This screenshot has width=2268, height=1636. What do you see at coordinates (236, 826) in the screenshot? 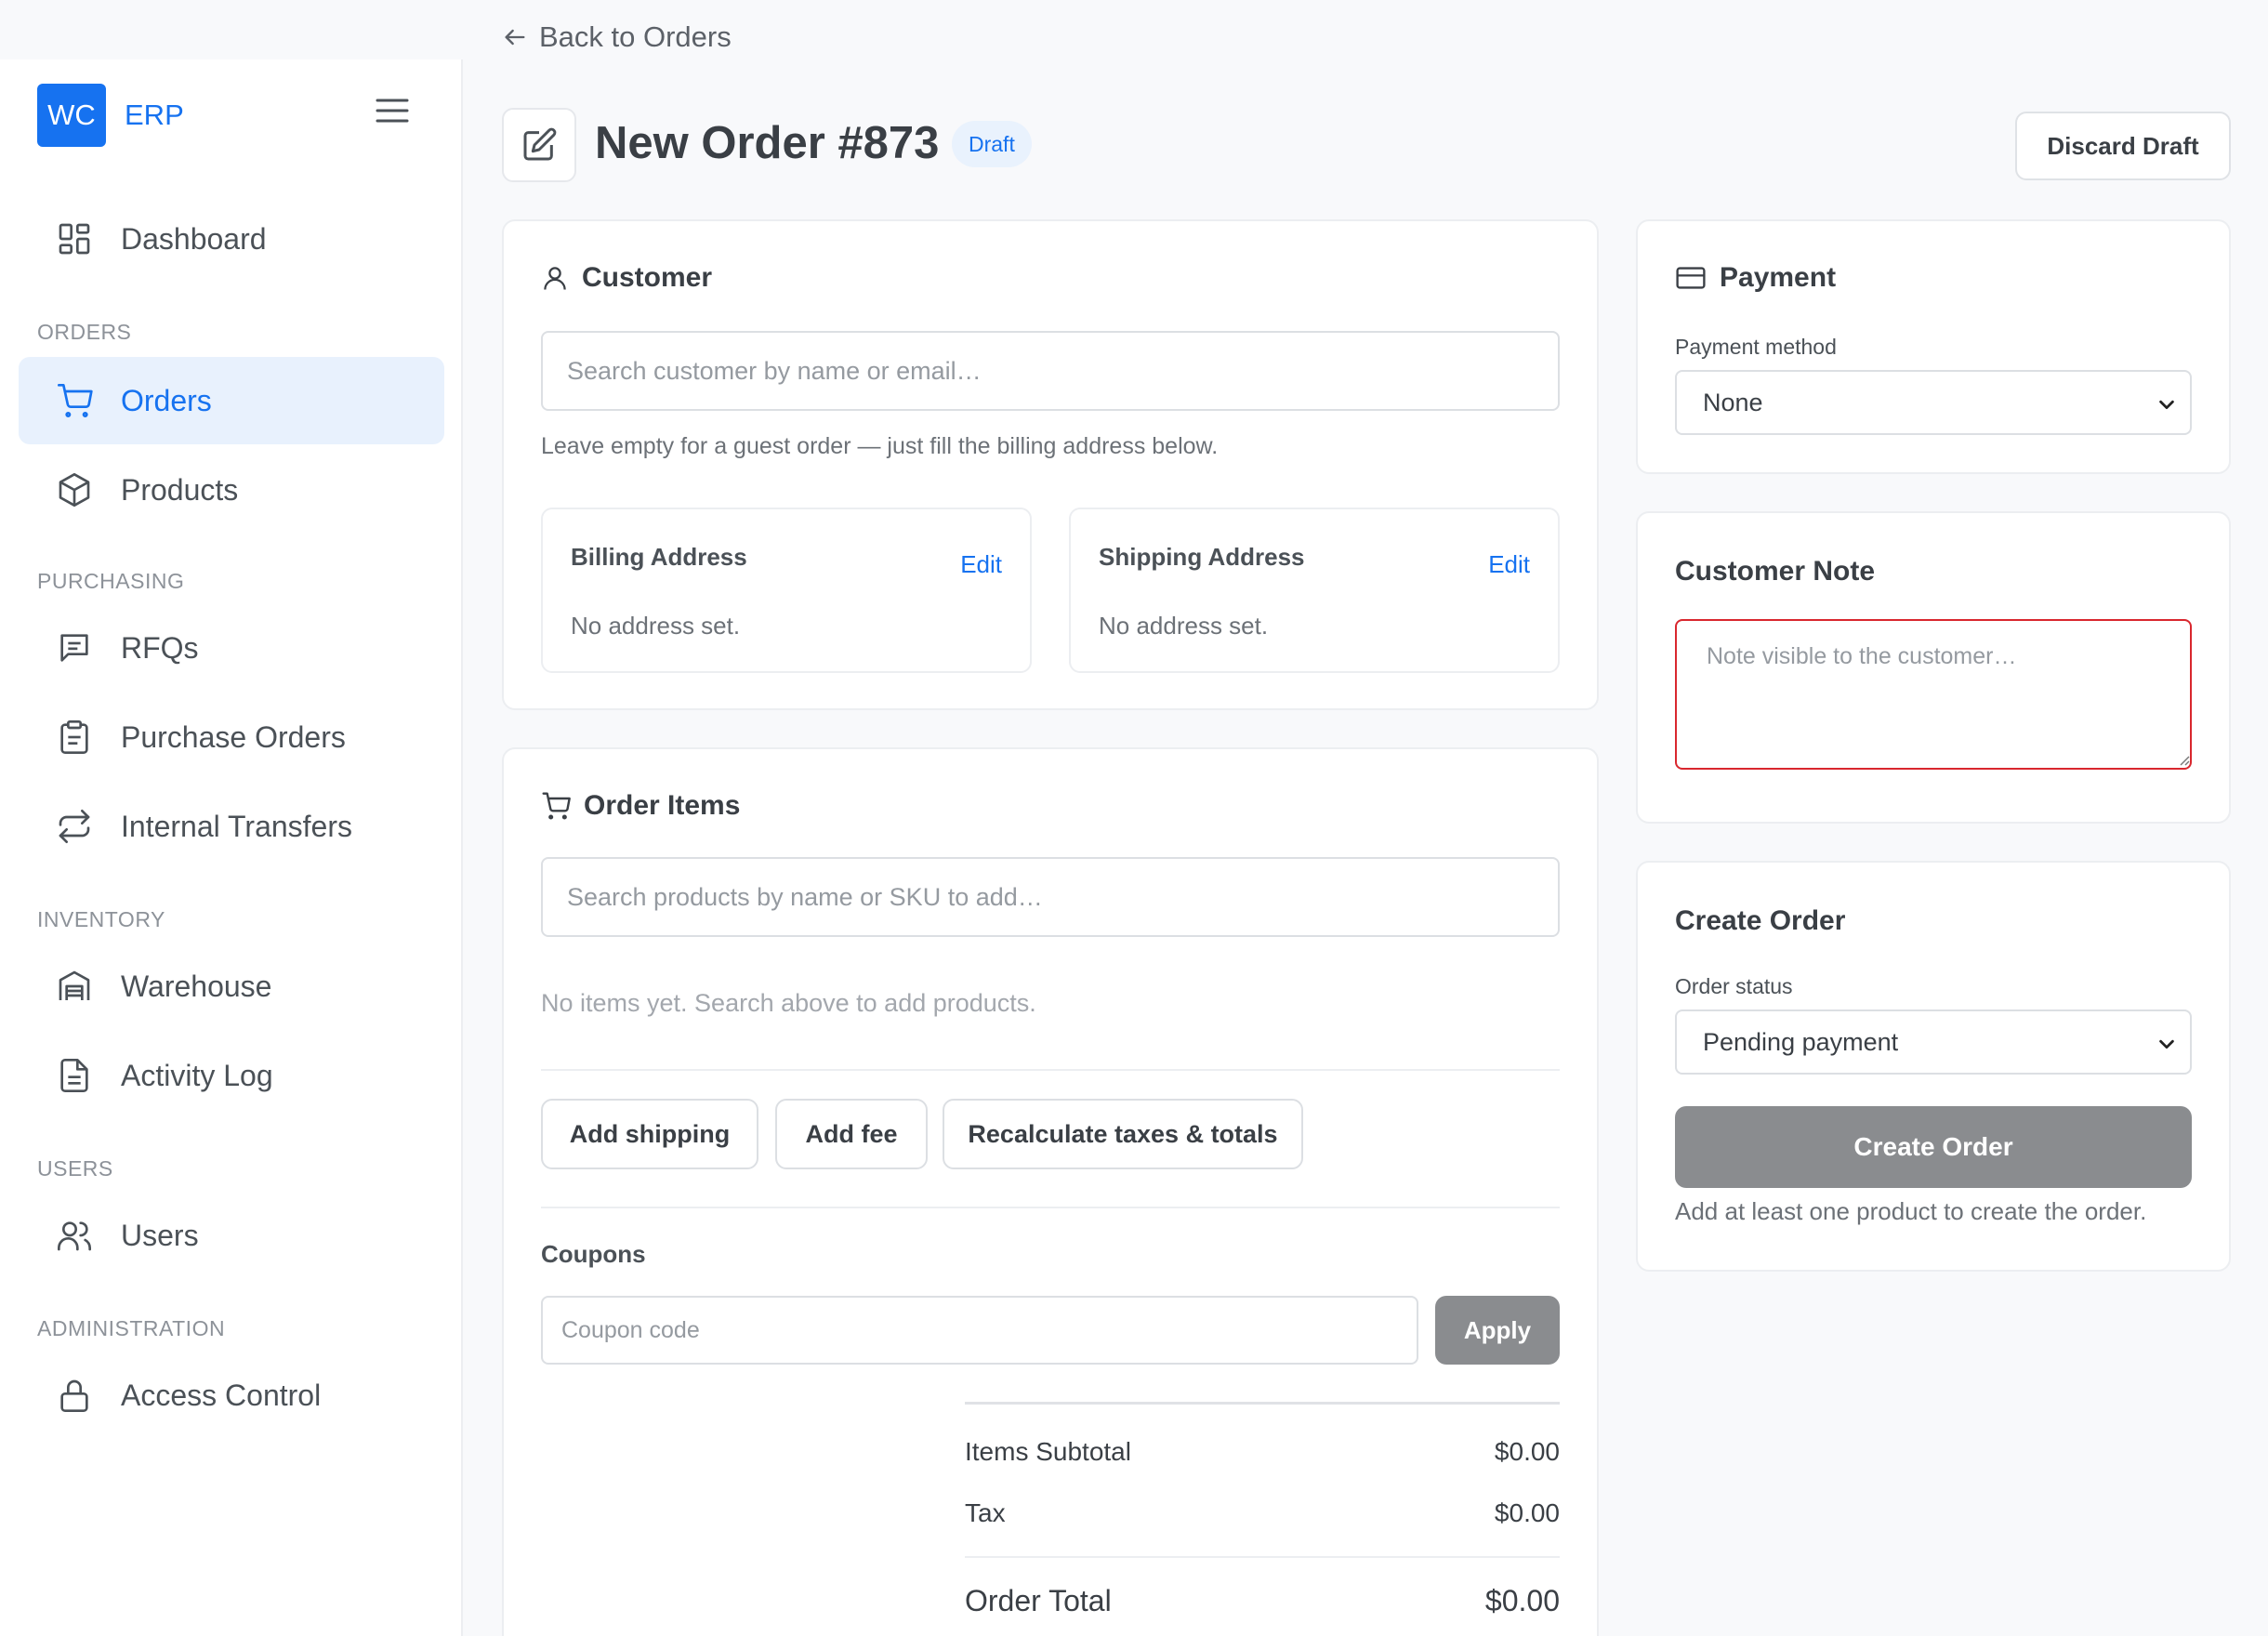
I see `sidebar-item-label: Internal Transfers` at bounding box center [236, 826].